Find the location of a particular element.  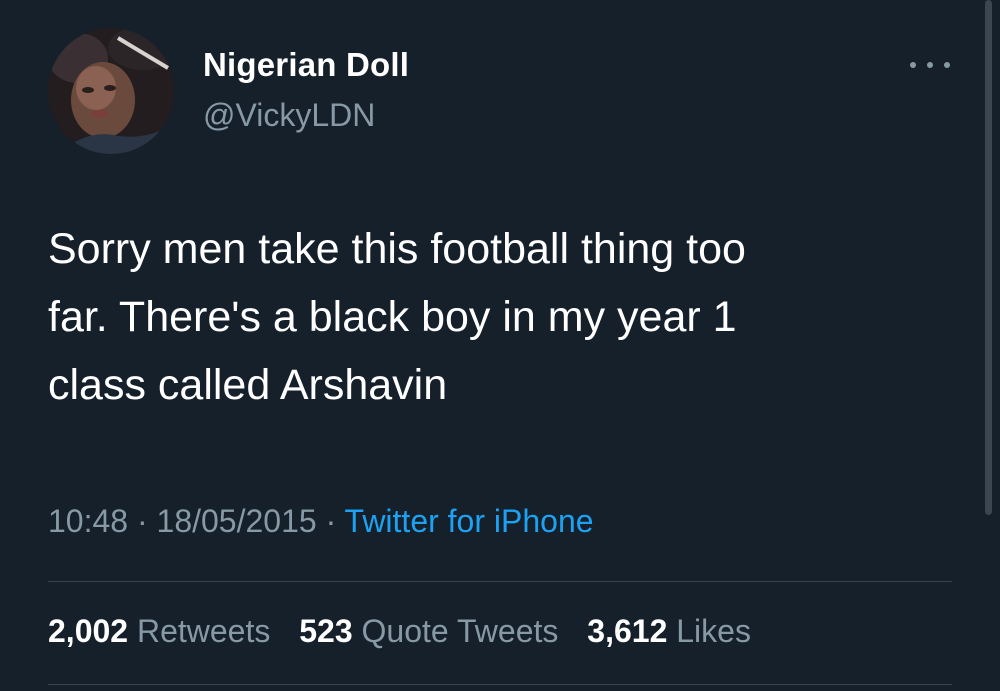

tweet-time: 10:48 is located at coordinates (88, 521).